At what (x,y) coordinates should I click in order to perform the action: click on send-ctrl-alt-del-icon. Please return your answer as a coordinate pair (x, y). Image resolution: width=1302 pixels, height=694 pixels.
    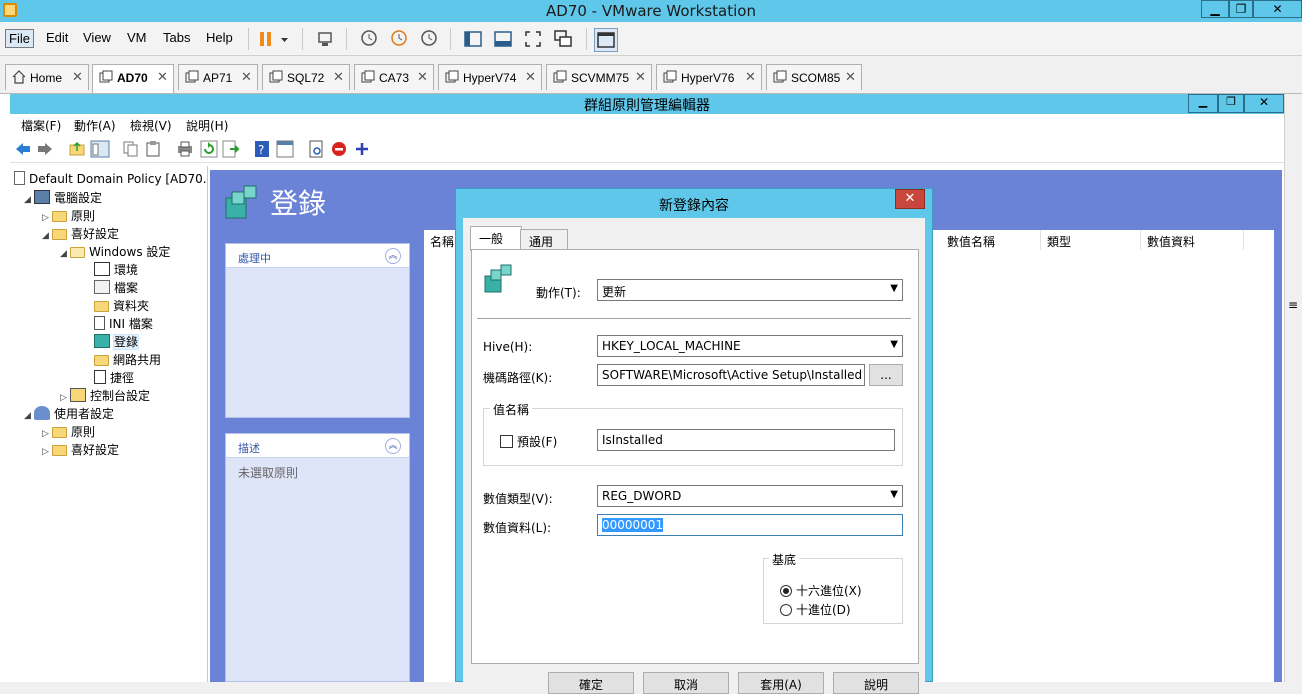
    Looking at the image, I should click on (325, 39).